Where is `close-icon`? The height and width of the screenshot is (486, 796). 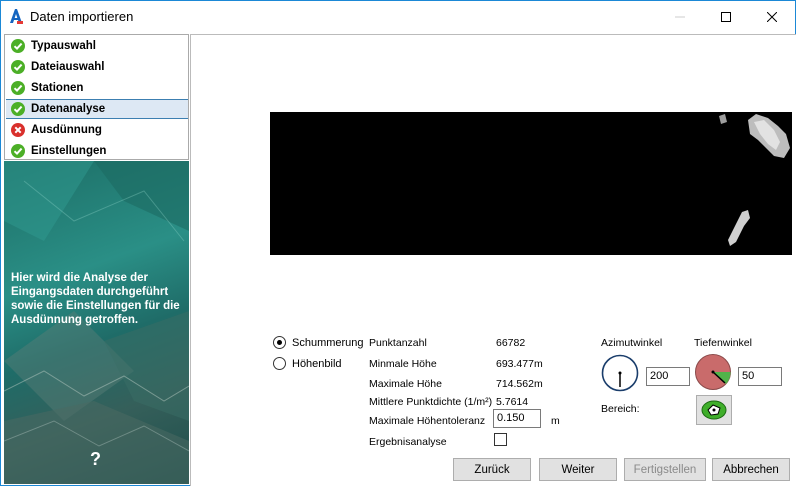
close-icon is located at coordinates (772, 16).